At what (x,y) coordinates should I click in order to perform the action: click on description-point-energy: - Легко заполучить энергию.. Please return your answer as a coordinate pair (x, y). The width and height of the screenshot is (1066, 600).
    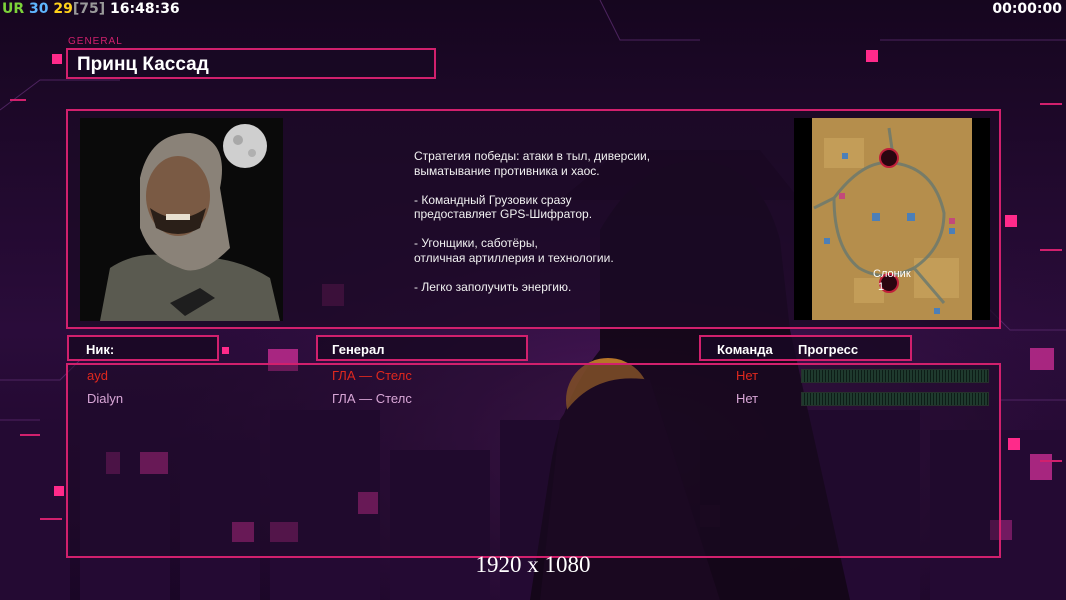
    Looking at the image, I should click on (493, 286).